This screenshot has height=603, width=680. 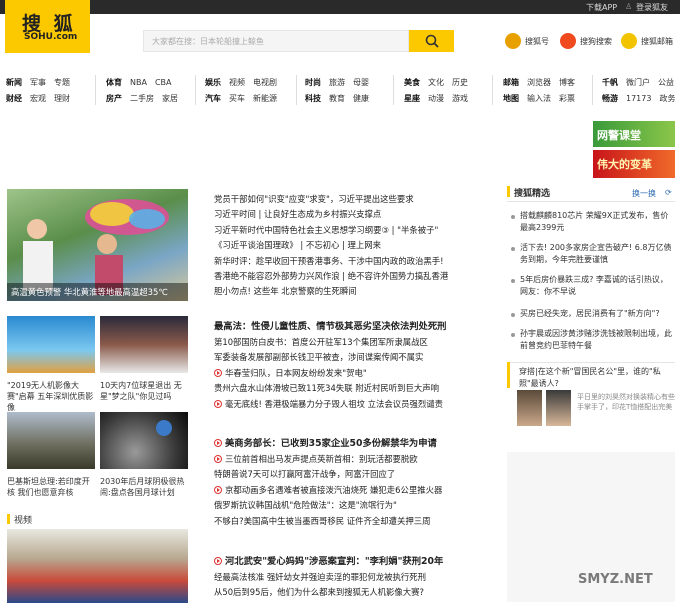 I want to click on nav-item: 输入法, so click(x=539, y=99).